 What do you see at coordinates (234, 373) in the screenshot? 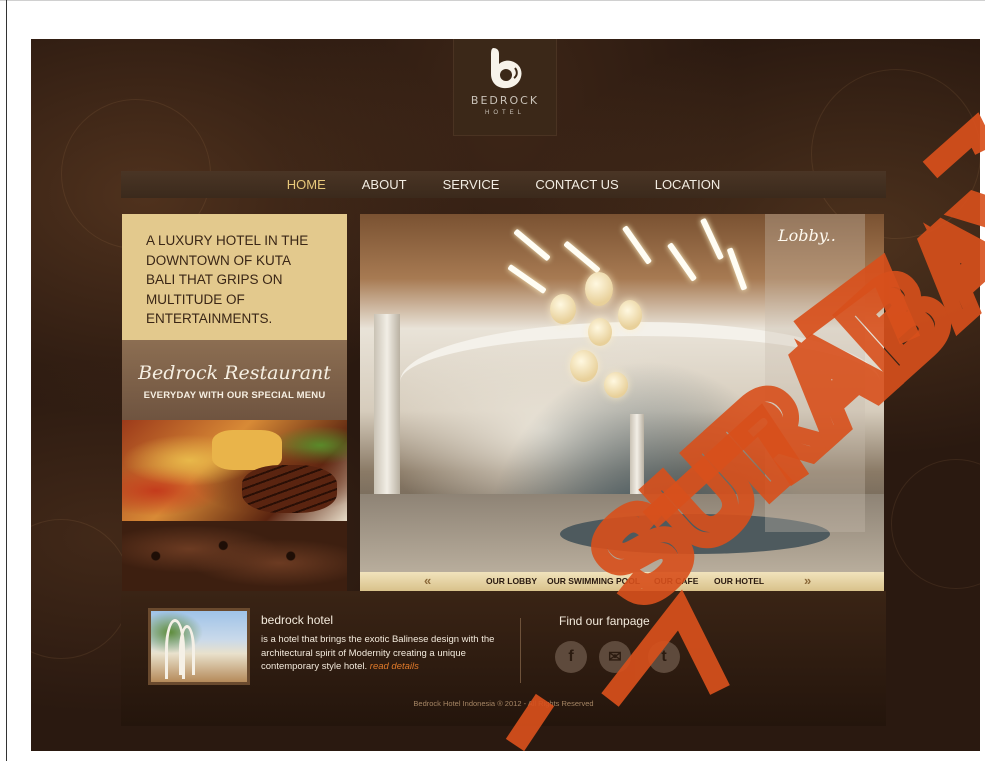
I see `restaurant-title: Bedrock Restaurant` at bounding box center [234, 373].